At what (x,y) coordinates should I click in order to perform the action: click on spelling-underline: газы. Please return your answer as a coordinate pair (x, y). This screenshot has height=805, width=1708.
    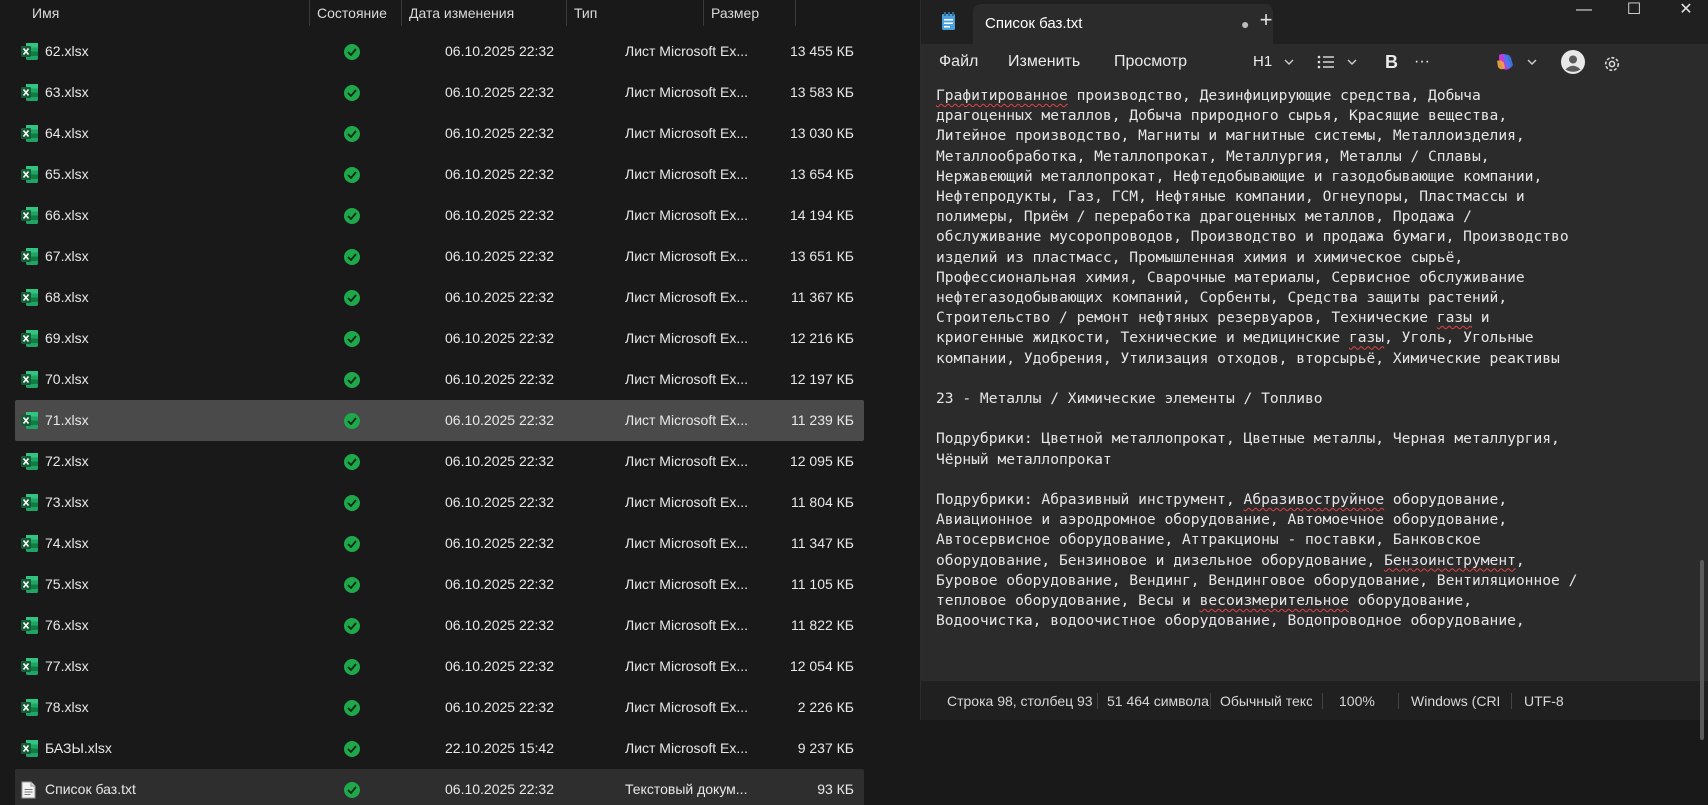
    Looking at the image, I should click on (1366, 338).